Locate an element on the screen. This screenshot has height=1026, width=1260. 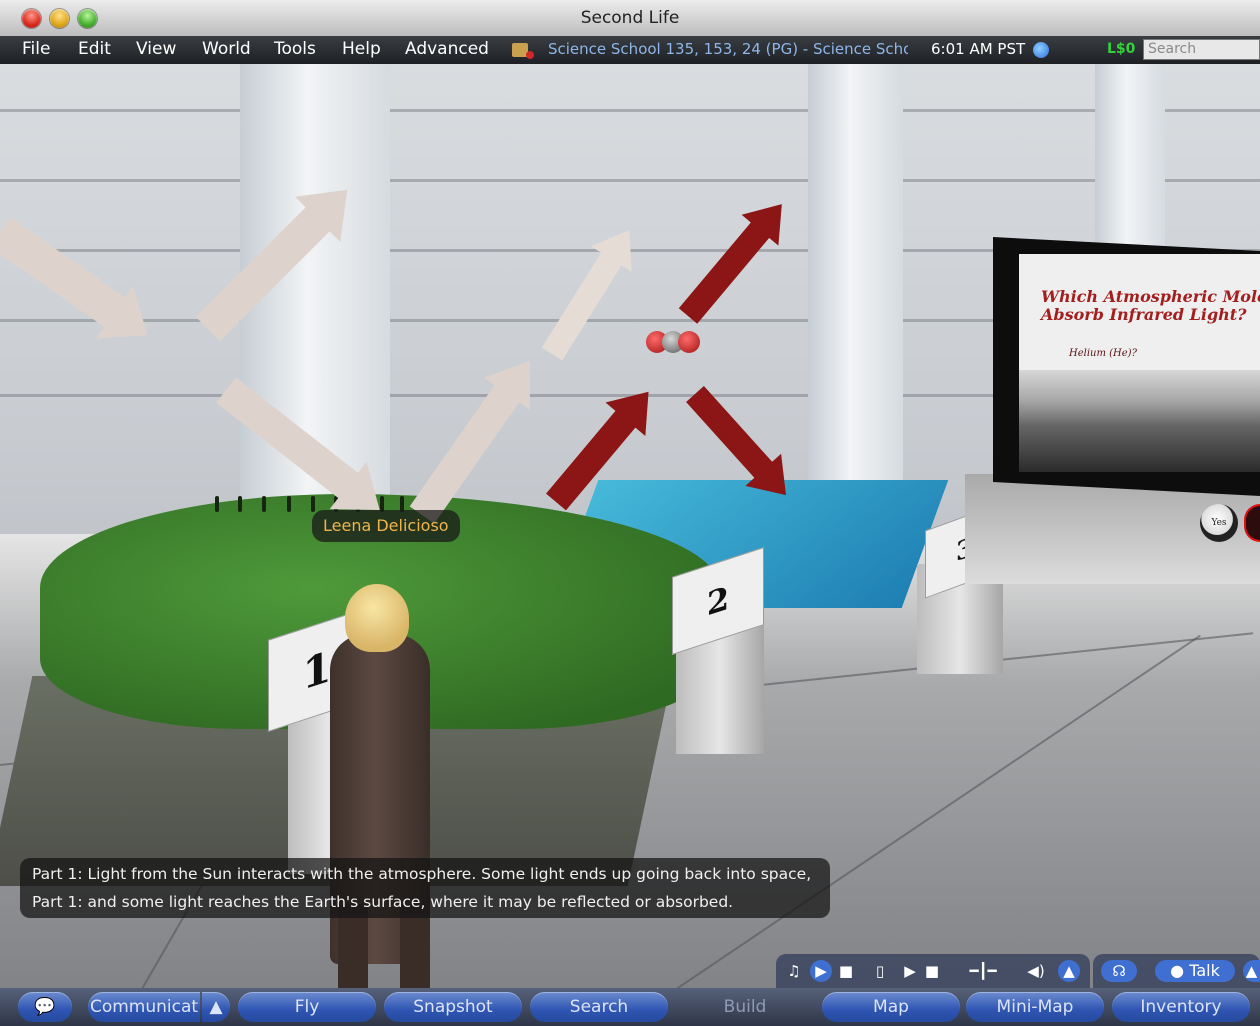
window-title-bar: Second Life is located at coordinates (630, 18).